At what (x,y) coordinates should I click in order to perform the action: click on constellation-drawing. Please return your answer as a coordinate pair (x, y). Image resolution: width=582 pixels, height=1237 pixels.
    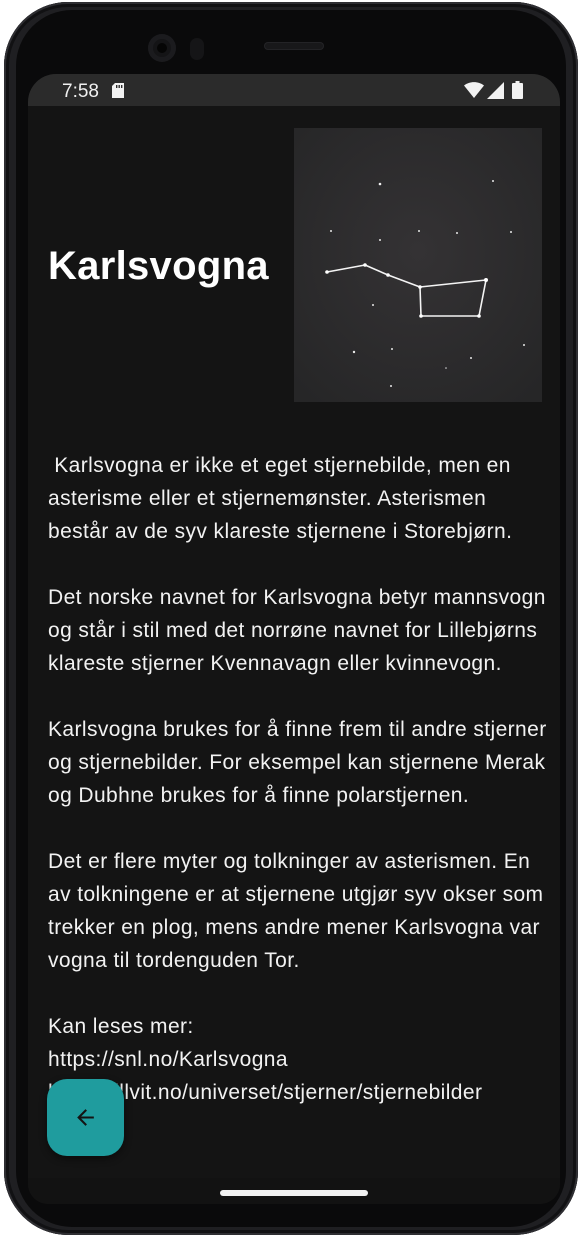
    Looking at the image, I should click on (418, 265).